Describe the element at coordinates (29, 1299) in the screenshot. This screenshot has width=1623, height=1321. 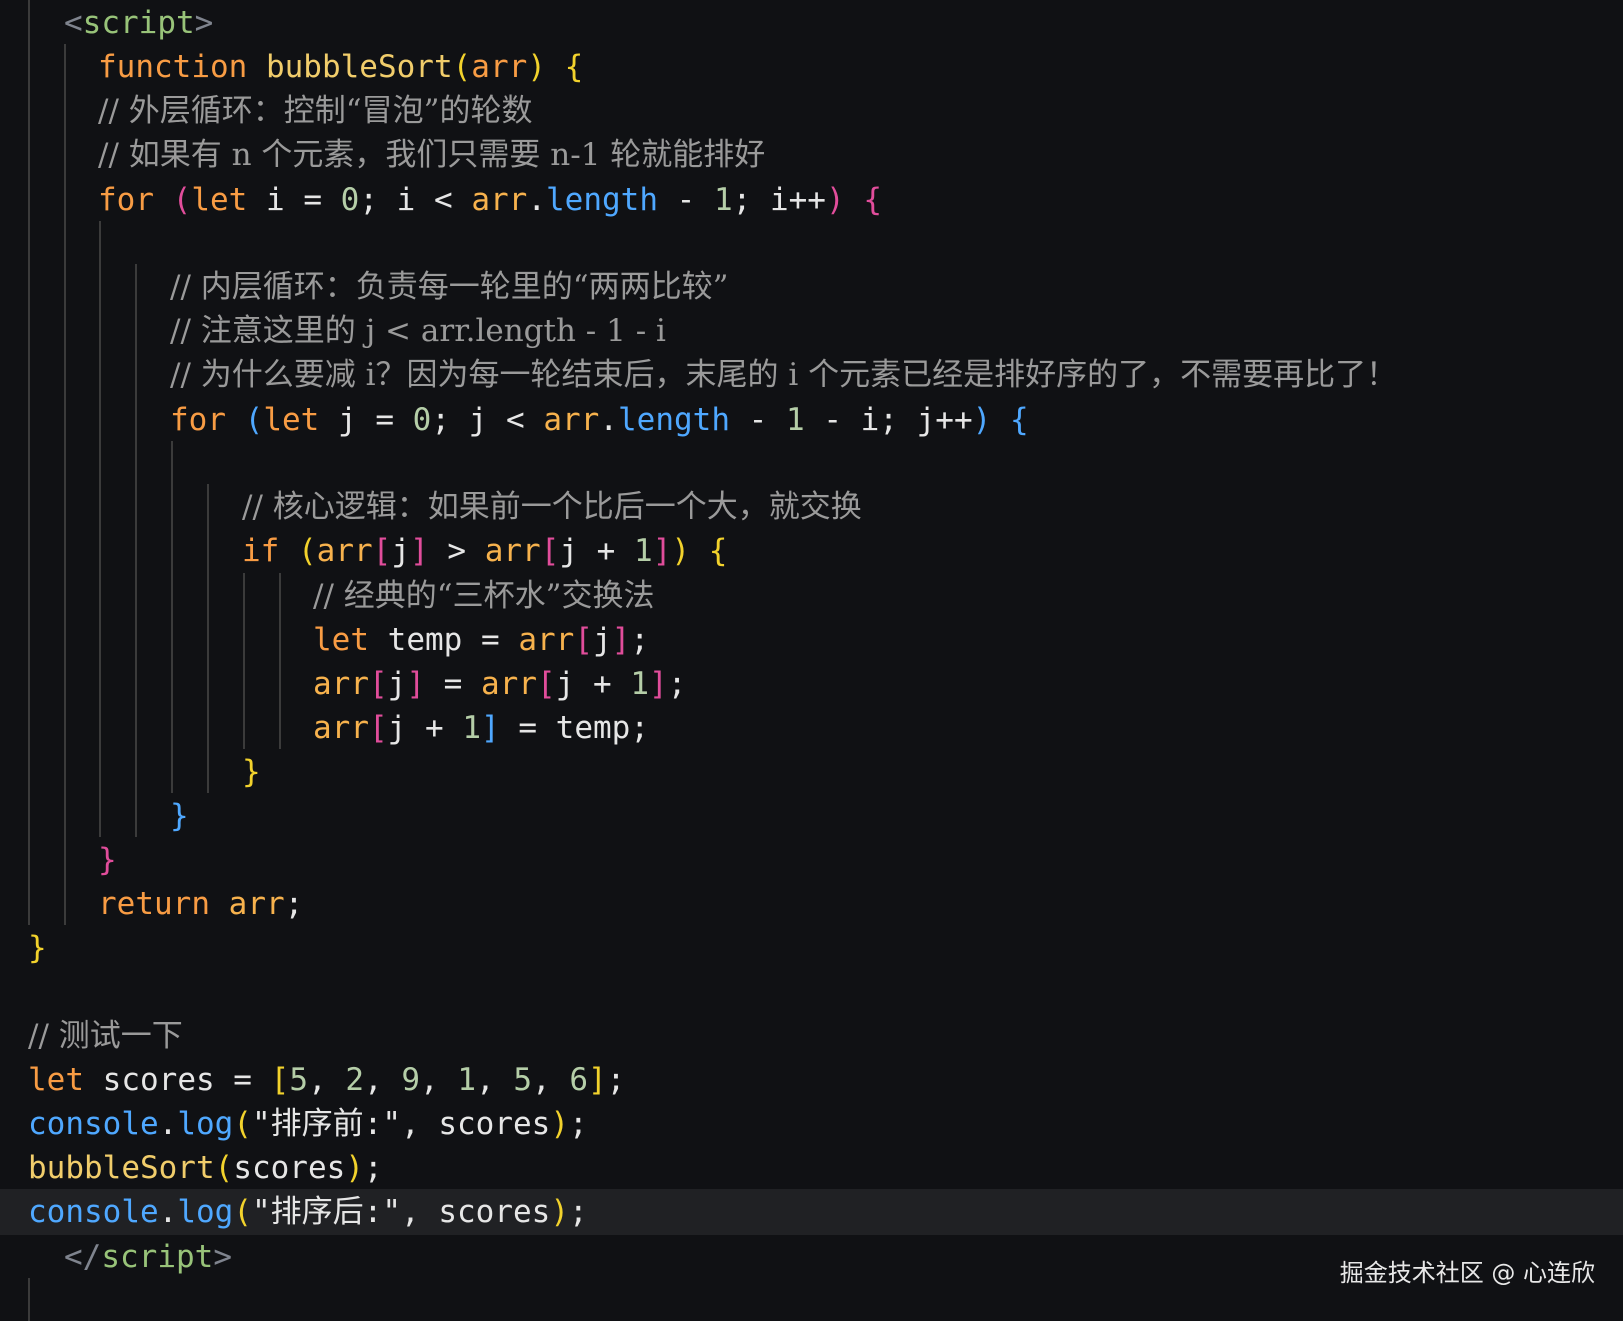
I see `indent-guide-line` at that location.